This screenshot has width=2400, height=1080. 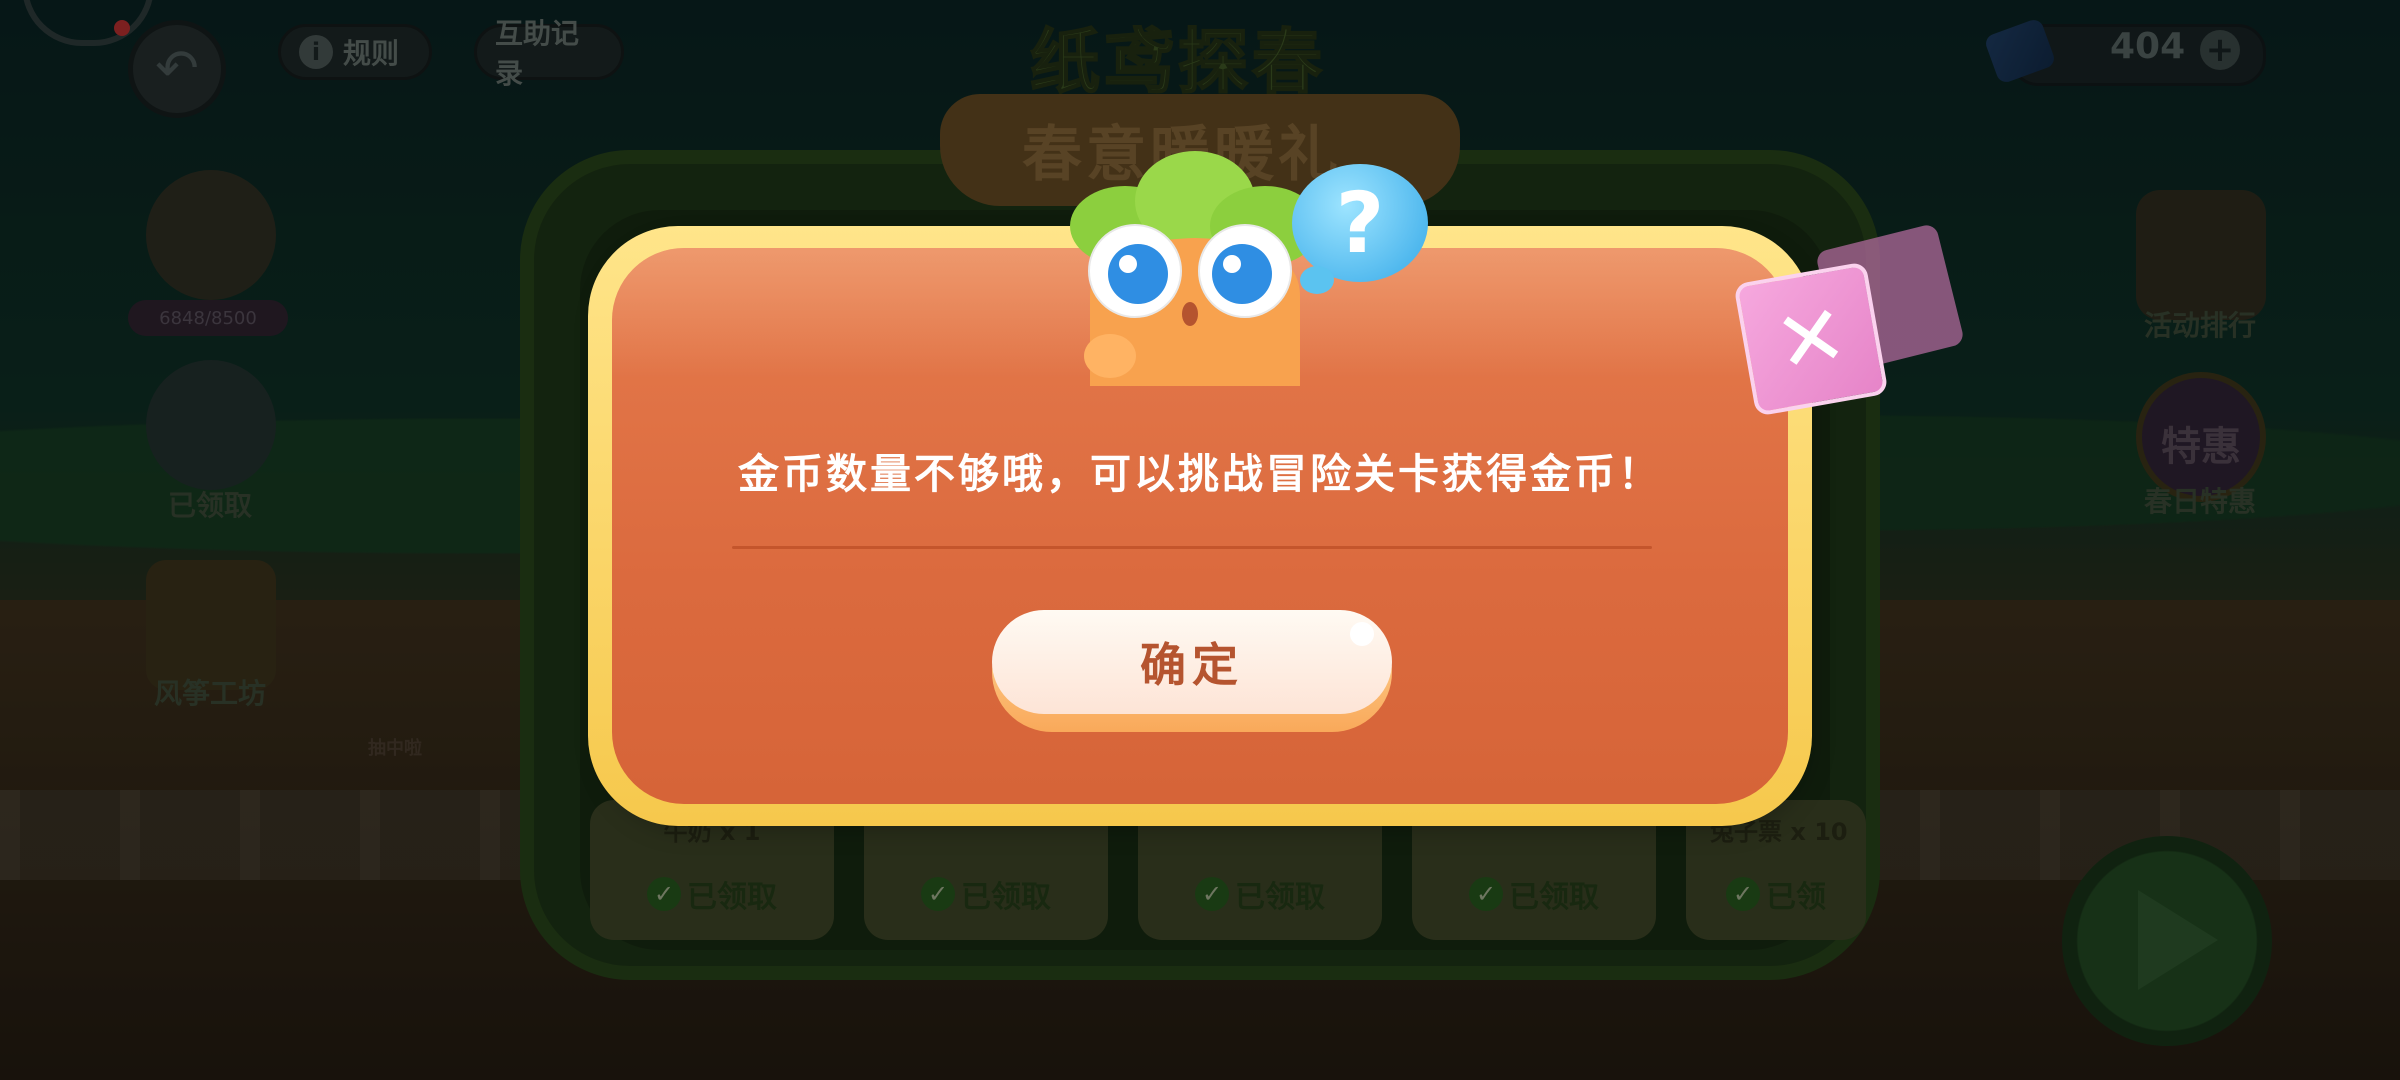 What do you see at coordinates (1317, 280) in the screenshot?
I see `bubble-tail` at bounding box center [1317, 280].